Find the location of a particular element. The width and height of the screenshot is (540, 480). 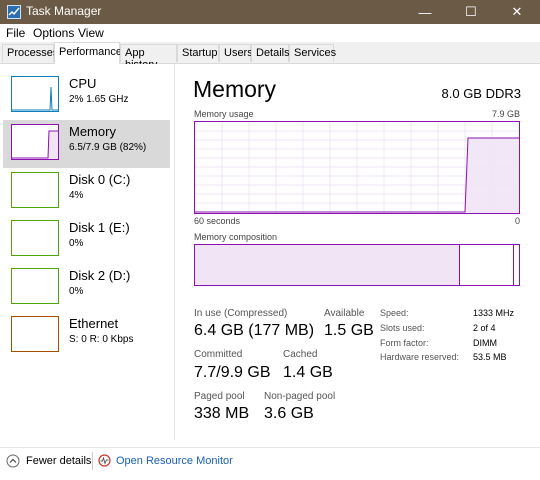

disk-1-thumbnail-graph is located at coordinates (35, 238).